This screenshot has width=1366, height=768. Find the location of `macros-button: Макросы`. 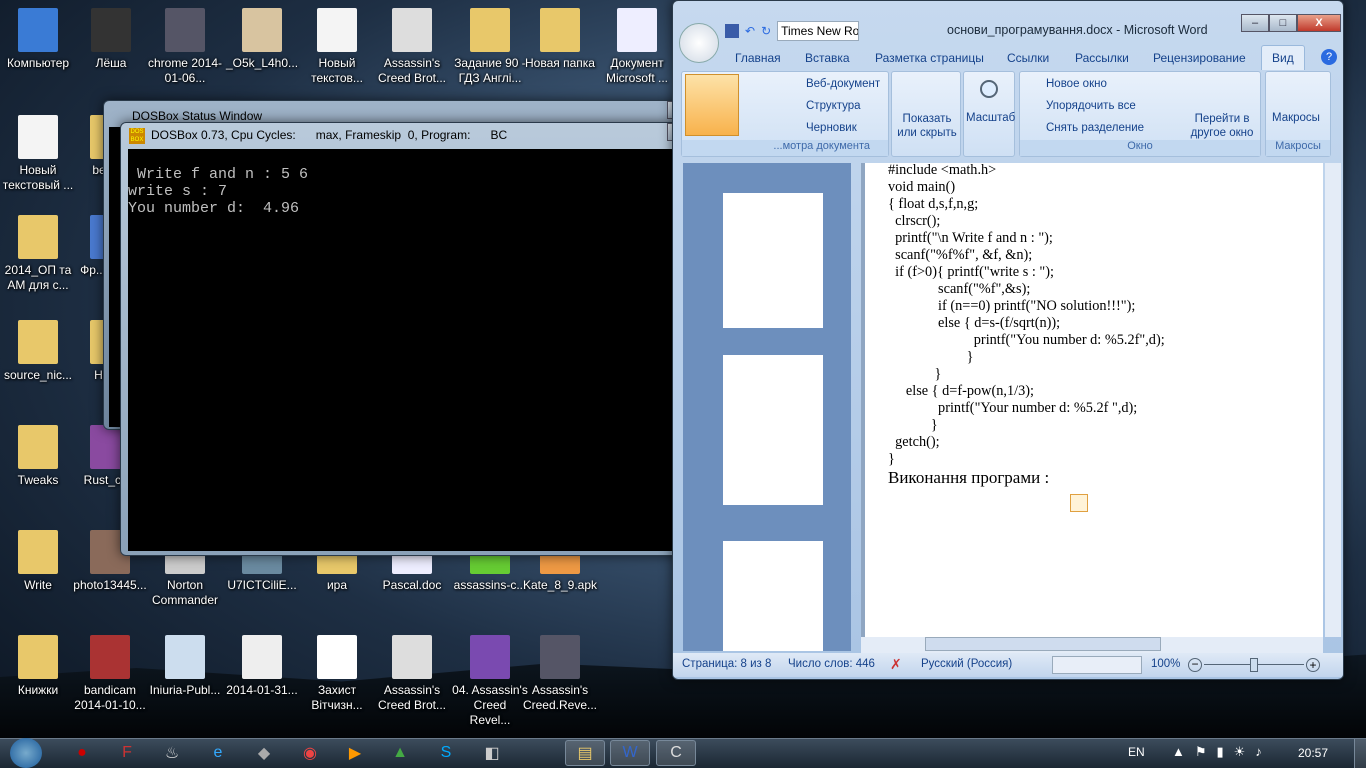

macros-button: Макросы is located at coordinates (1296, 118).